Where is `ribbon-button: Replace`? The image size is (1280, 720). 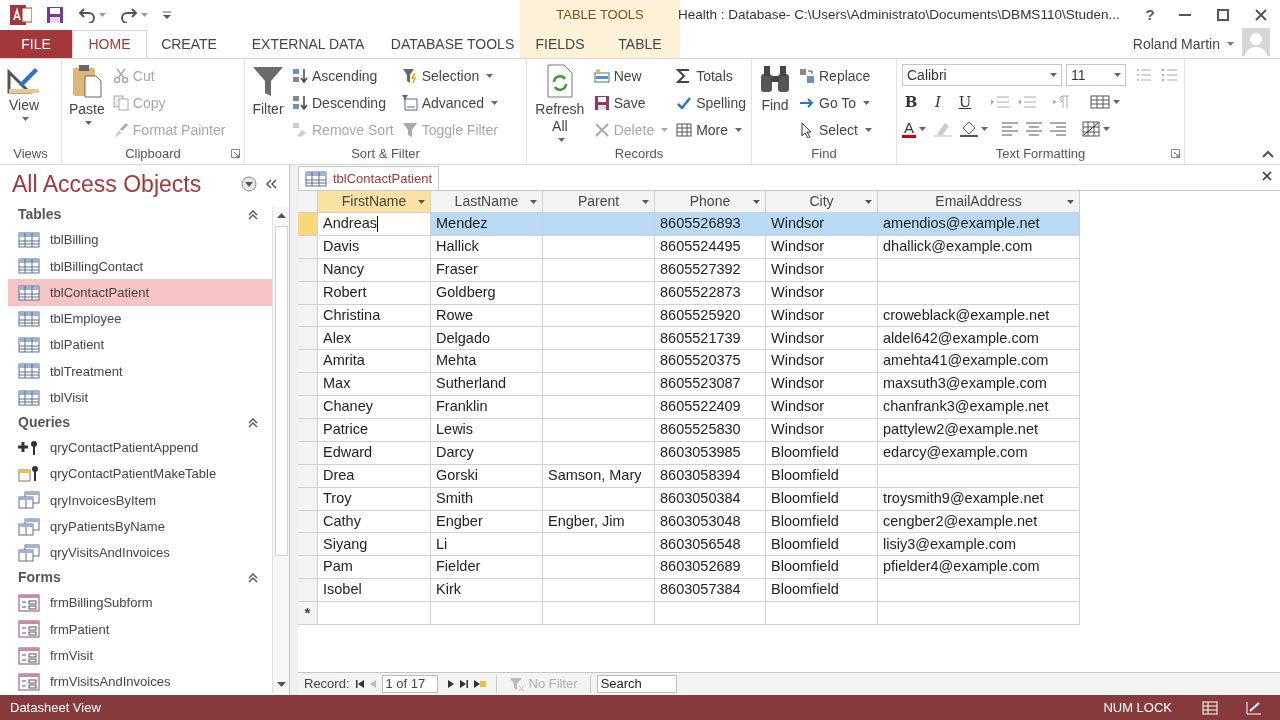 ribbon-button: Replace is located at coordinates (835, 76).